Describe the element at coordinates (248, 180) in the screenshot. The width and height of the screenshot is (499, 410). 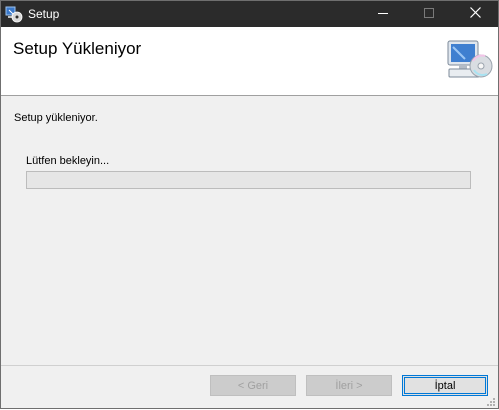
I see `progress-bar` at that location.